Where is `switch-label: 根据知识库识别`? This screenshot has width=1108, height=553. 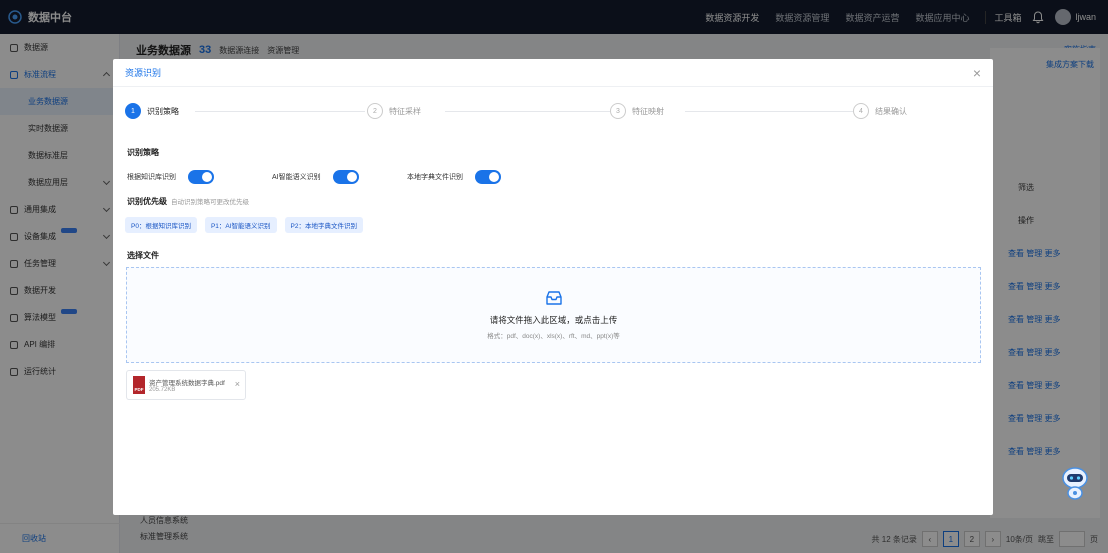
switch-label: 根据知识库识别 is located at coordinates (151, 177).